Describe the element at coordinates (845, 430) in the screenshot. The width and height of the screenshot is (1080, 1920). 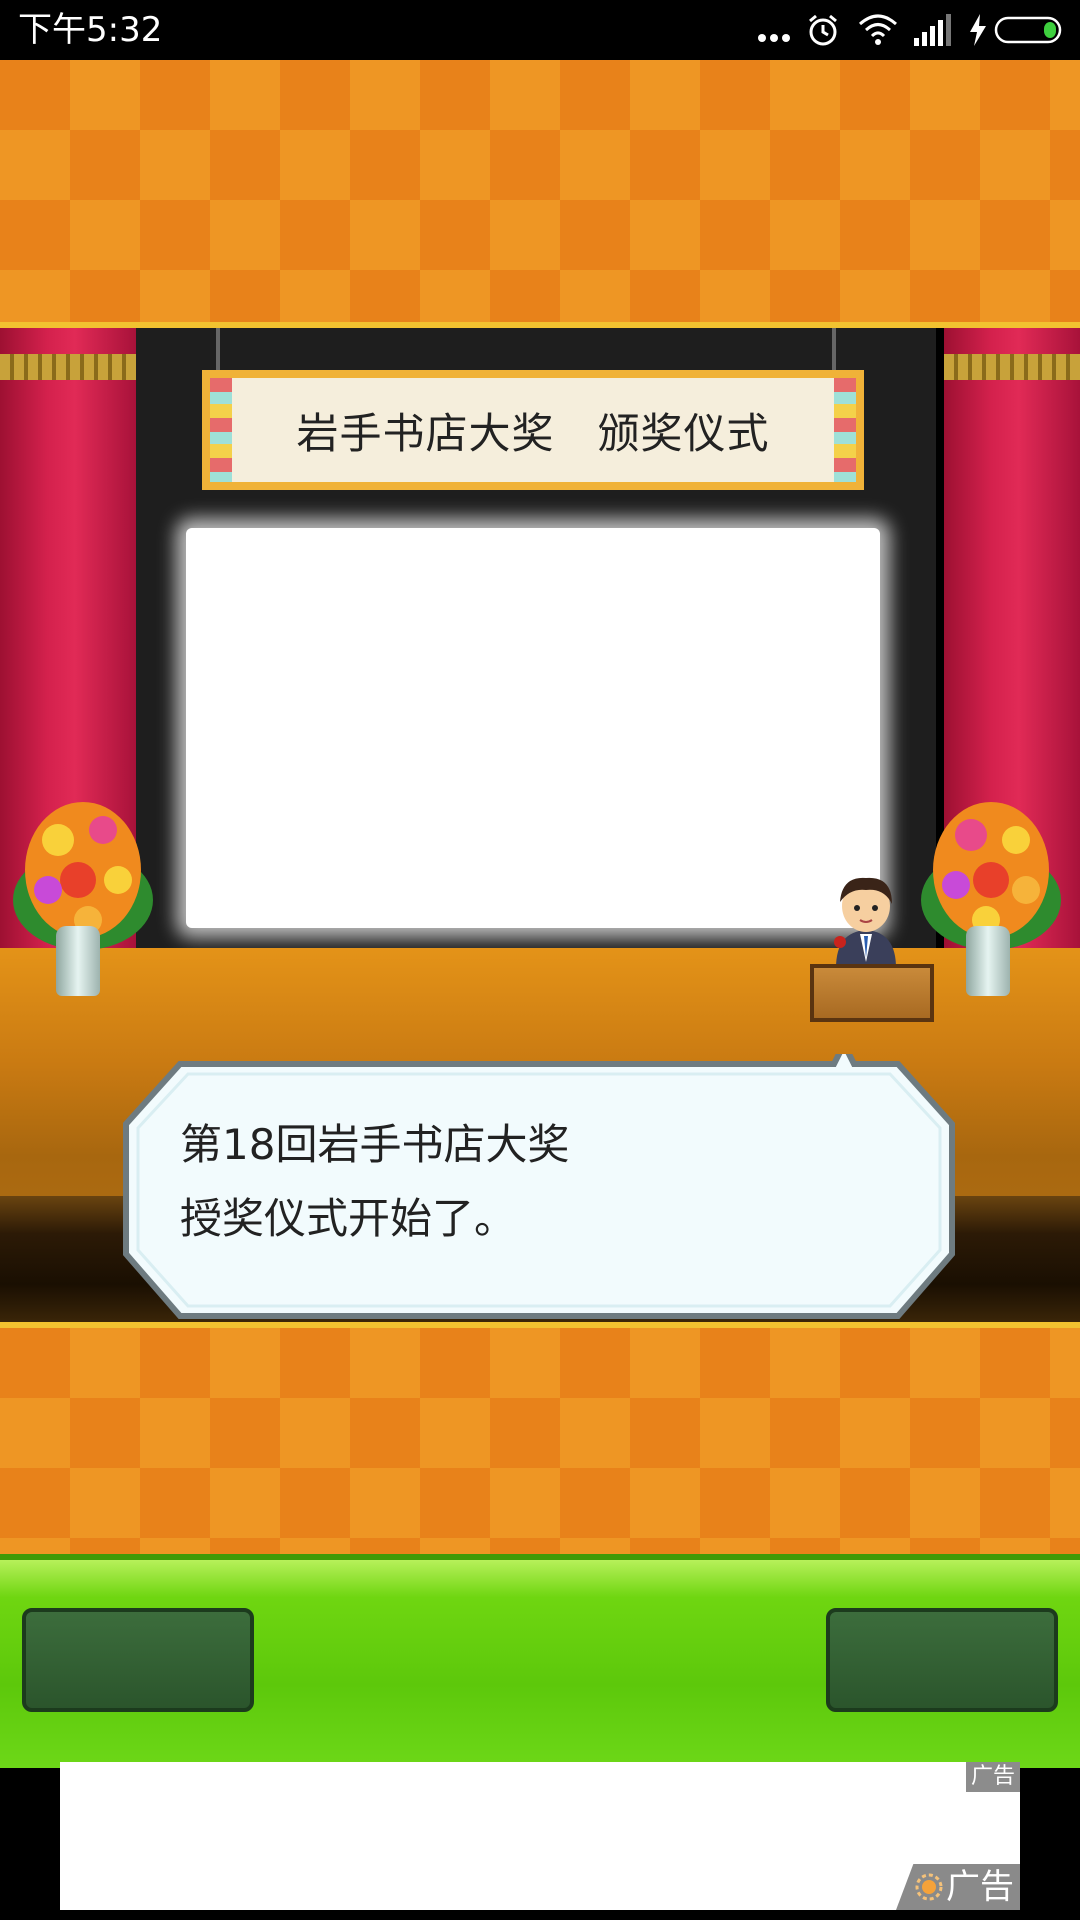
I see `sign-trim-right` at that location.